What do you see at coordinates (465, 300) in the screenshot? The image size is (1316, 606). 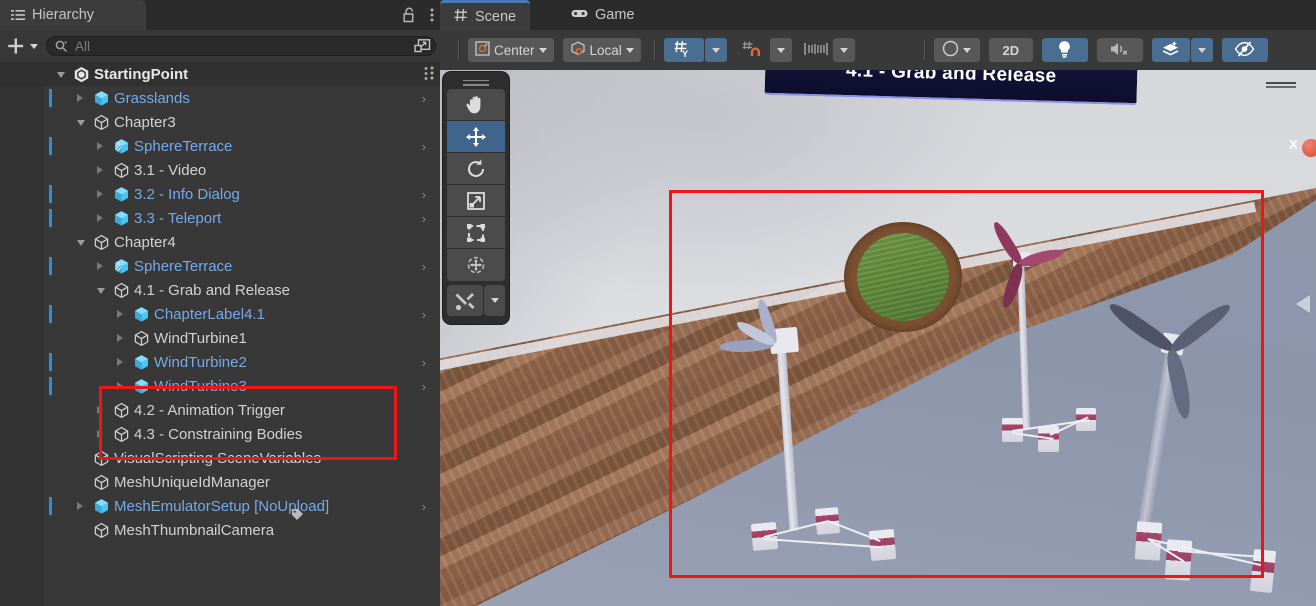 I see `custom-tools-button` at bounding box center [465, 300].